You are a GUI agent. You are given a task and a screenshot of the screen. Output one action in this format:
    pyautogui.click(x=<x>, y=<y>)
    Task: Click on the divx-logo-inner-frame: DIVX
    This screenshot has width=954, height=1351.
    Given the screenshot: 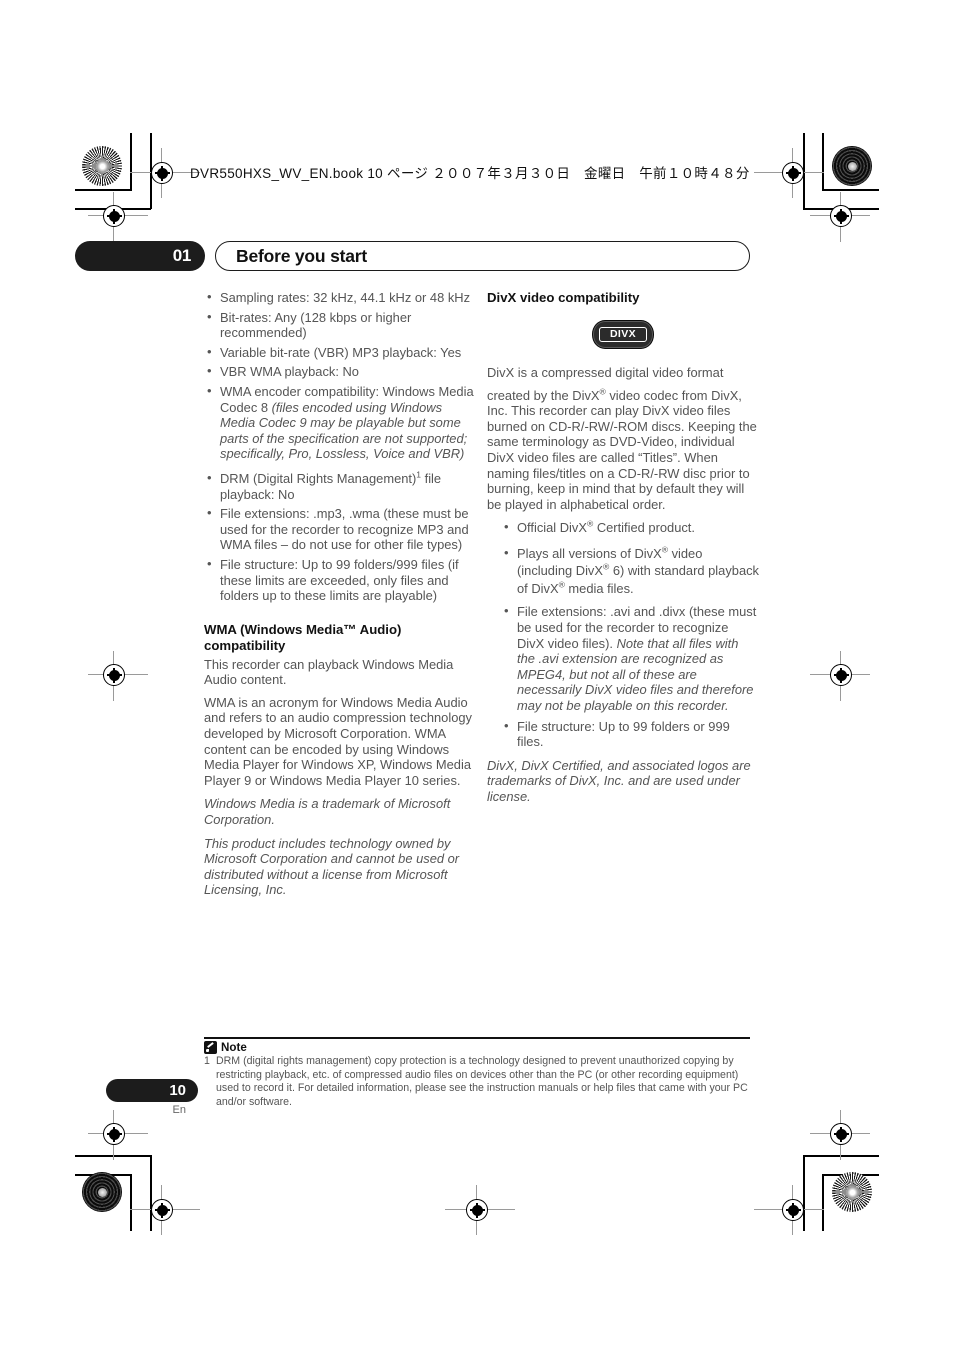 What is the action you would take?
    pyautogui.click(x=623, y=334)
    